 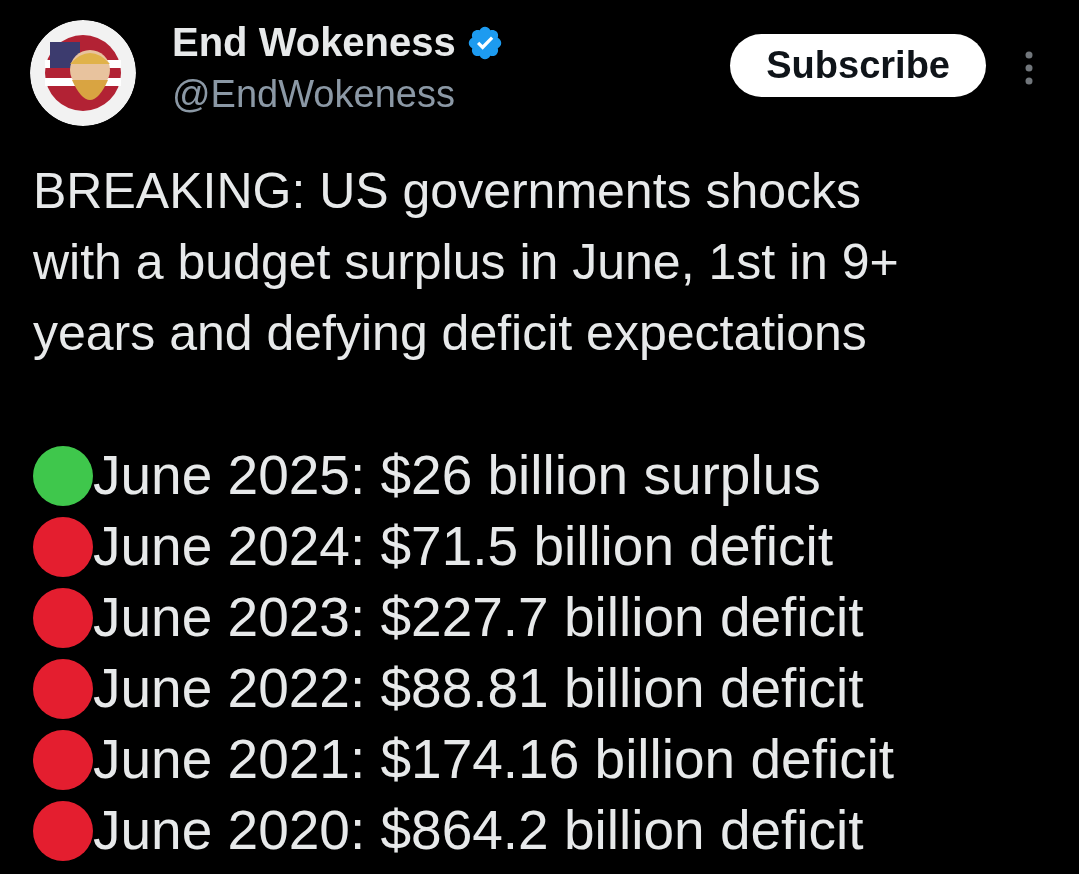 I want to click on budget-line: June 2021: $174.16 billion deficit, so click(x=494, y=759).